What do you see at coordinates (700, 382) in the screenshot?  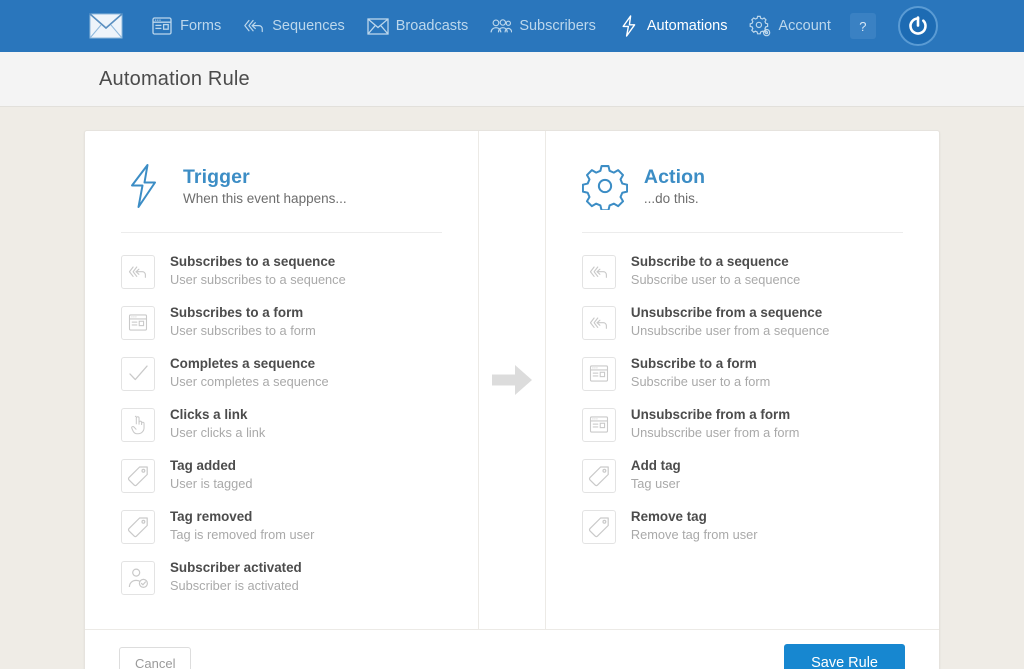 I see `option-subtitle: Subscribe user to a form` at bounding box center [700, 382].